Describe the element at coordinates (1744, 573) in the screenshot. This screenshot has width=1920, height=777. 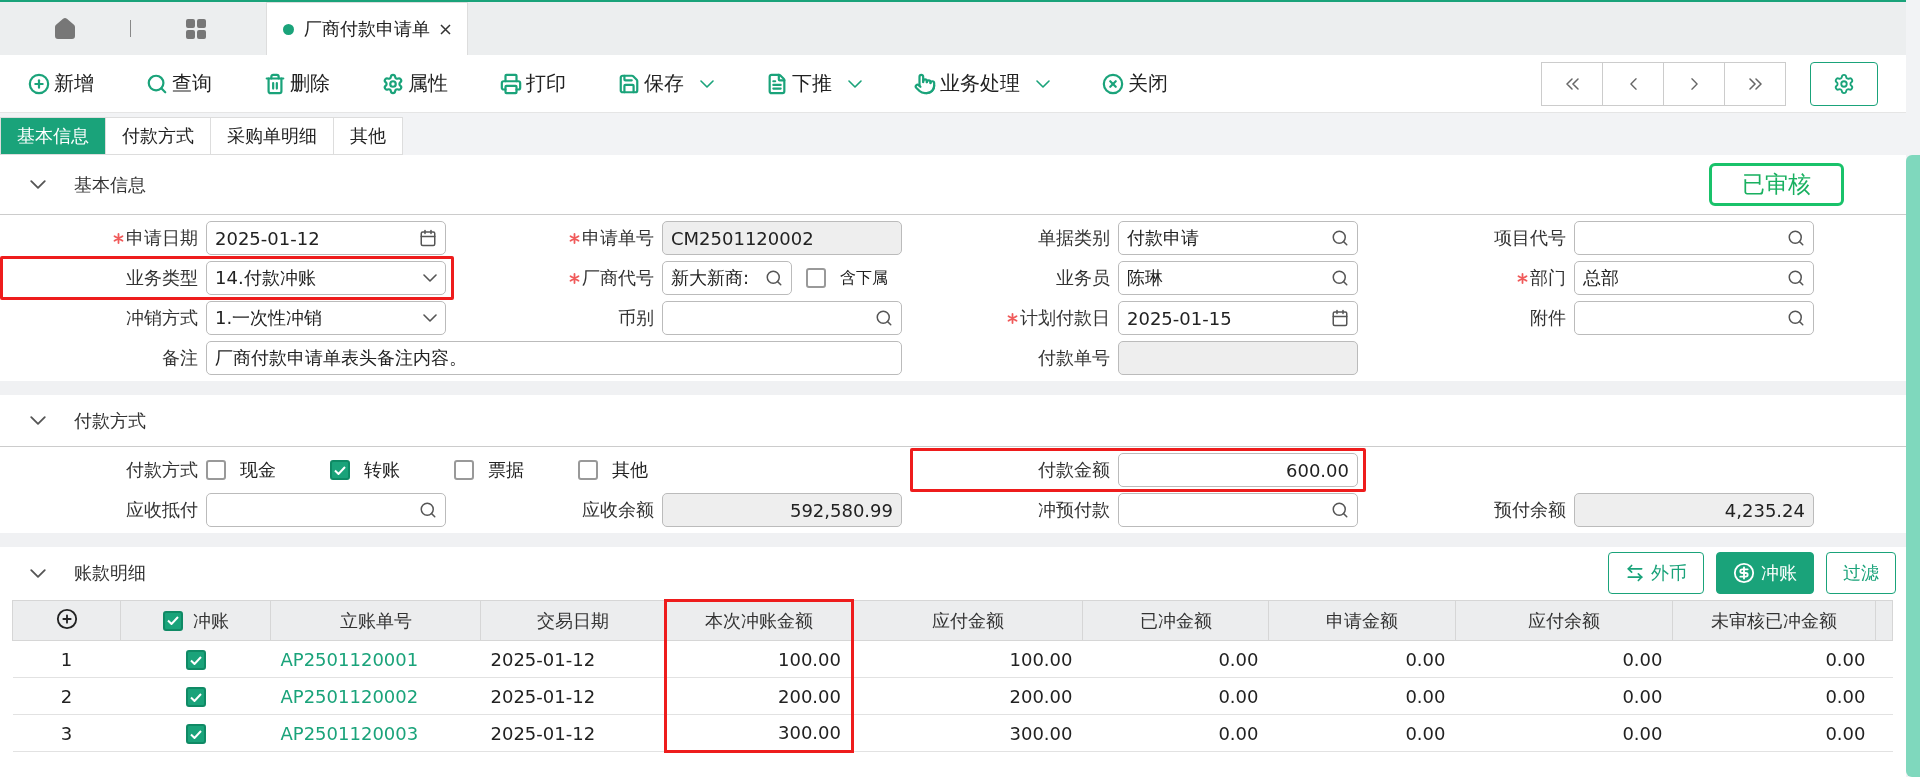
I see `dollar-icon` at that location.